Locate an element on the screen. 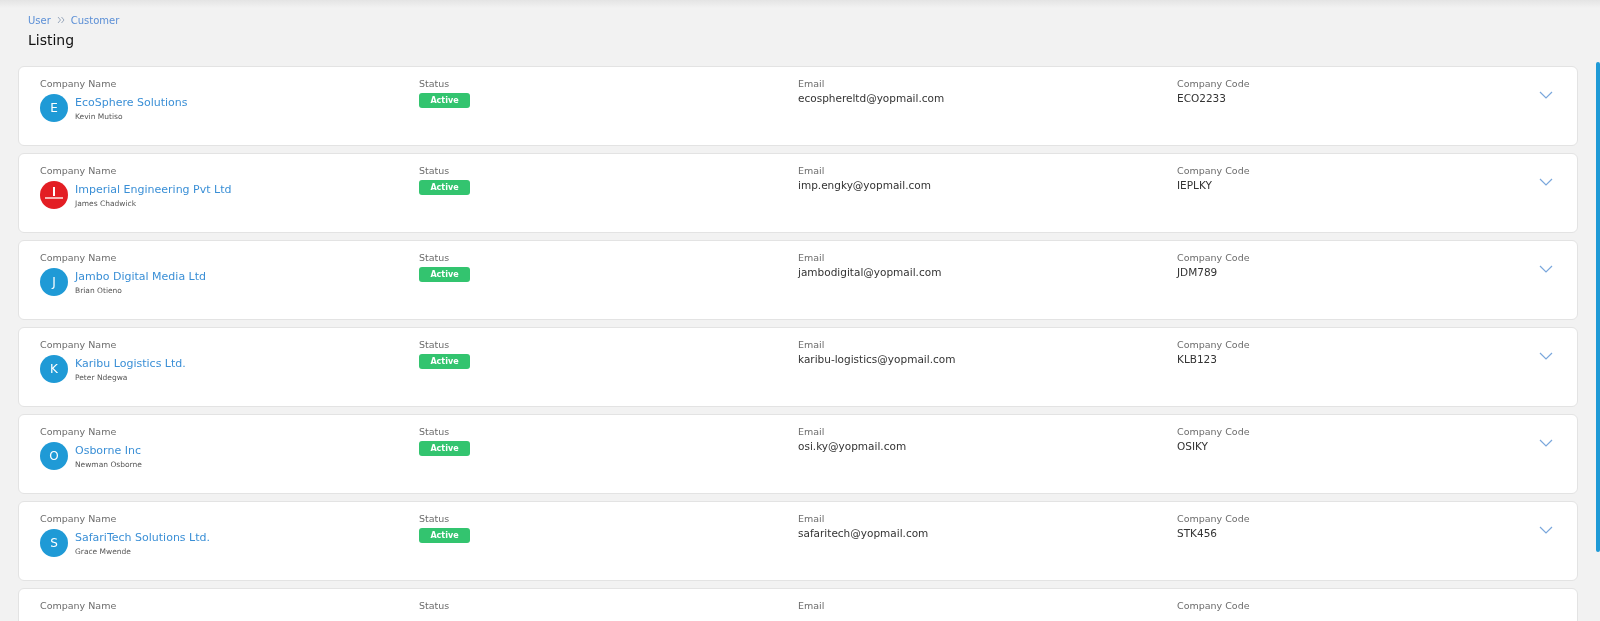 Image resolution: width=1600 pixels, height=621 pixels. scrollbar is located at coordinates (1598, 307).